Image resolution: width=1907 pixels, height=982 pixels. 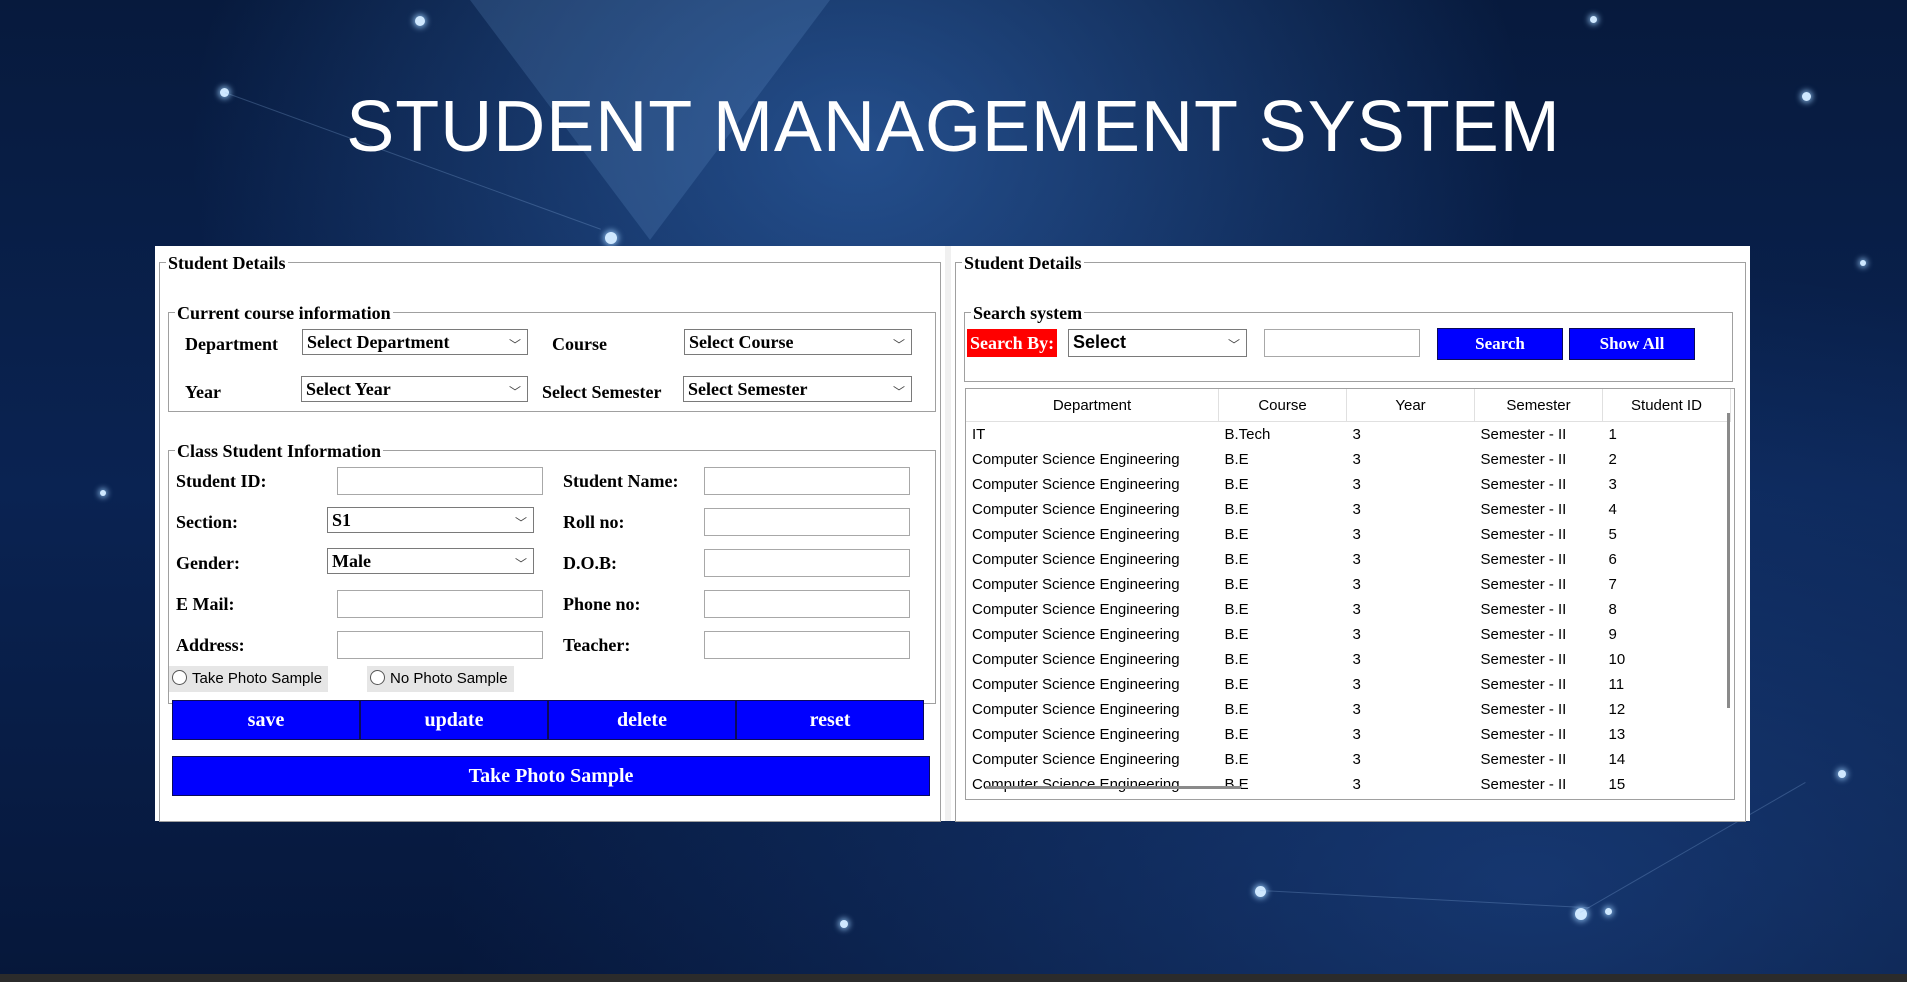 What do you see at coordinates (807, 645) in the screenshot?
I see `teacher-input` at bounding box center [807, 645].